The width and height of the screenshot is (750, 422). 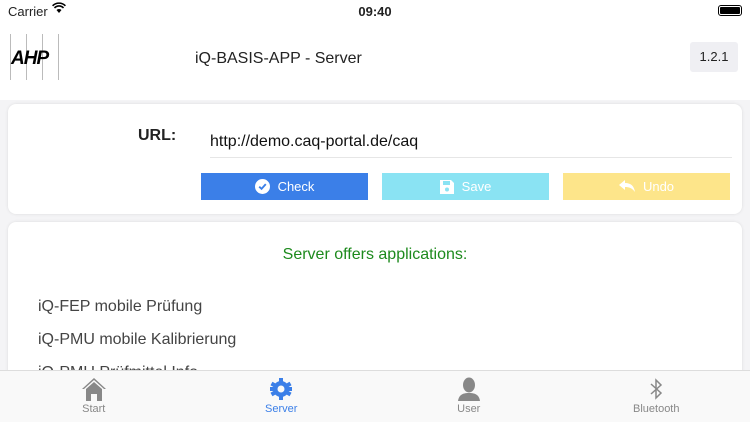 What do you see at coordinates (476, 186) in the screenshot?
I see `save-label: Save` at bounding box center [476, 186].